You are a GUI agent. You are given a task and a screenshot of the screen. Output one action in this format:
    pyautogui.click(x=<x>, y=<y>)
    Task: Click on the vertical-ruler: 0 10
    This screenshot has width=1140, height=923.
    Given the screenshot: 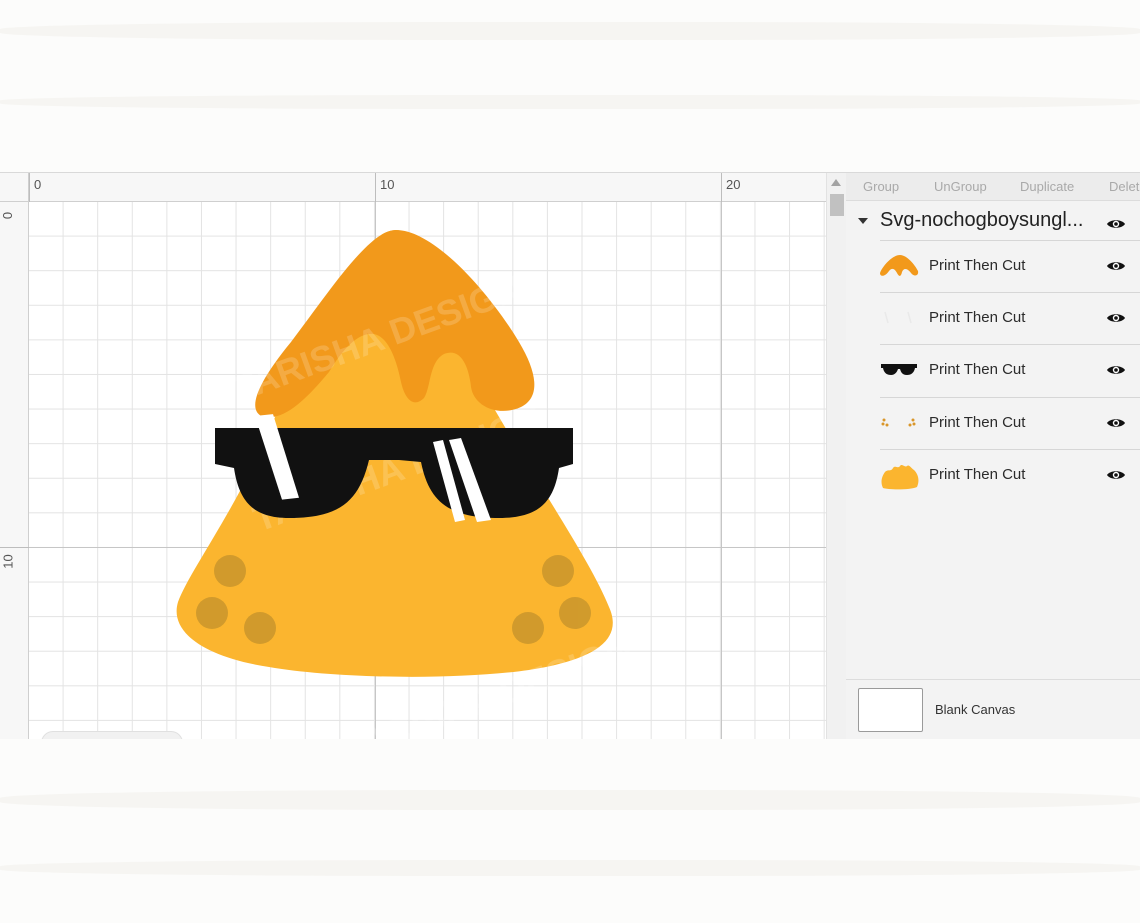 What is the action you would take?
    pyautogui.click(x=14, y=470)
    